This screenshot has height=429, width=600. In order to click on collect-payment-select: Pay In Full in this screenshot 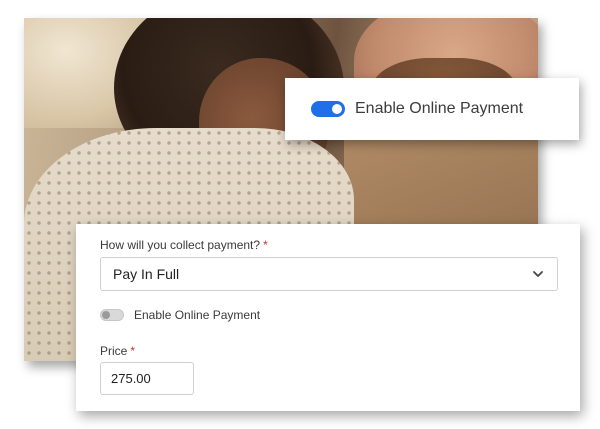, I will do `click(329, 274)`.